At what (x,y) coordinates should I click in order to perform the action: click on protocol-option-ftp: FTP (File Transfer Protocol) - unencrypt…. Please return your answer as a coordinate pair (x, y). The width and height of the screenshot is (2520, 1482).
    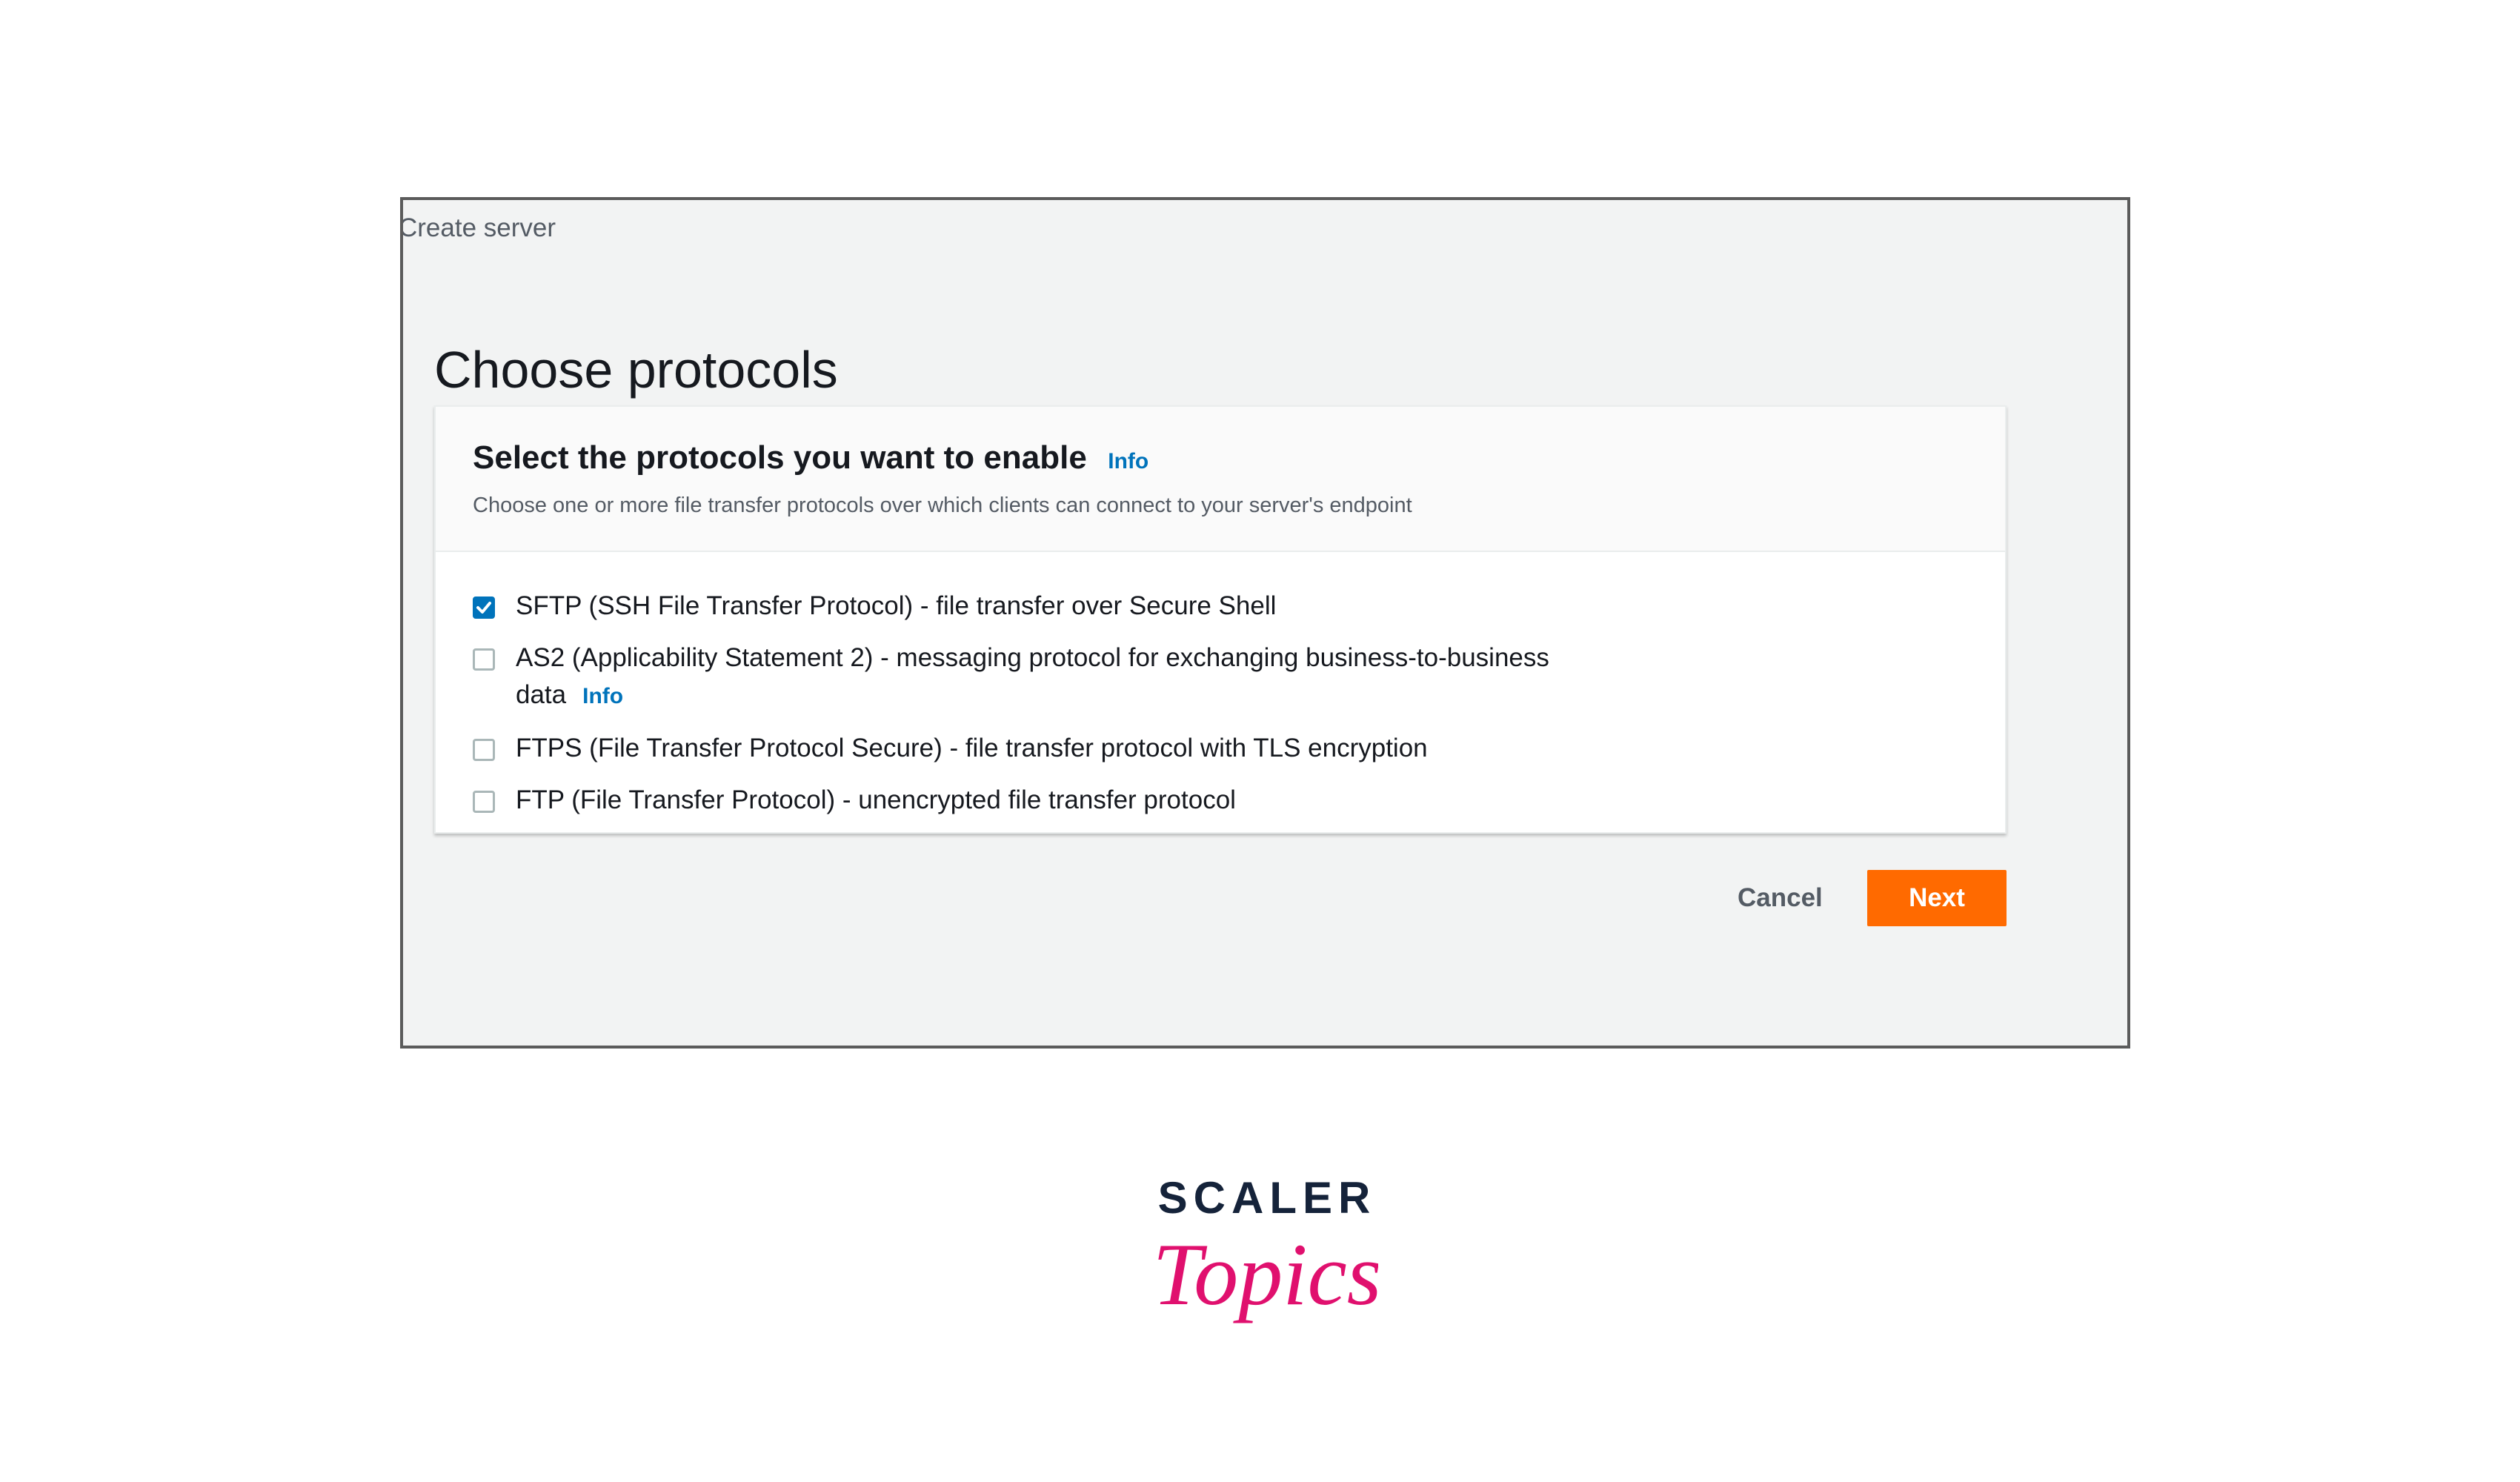
    Looking at the image, I should click on (1214, 802).